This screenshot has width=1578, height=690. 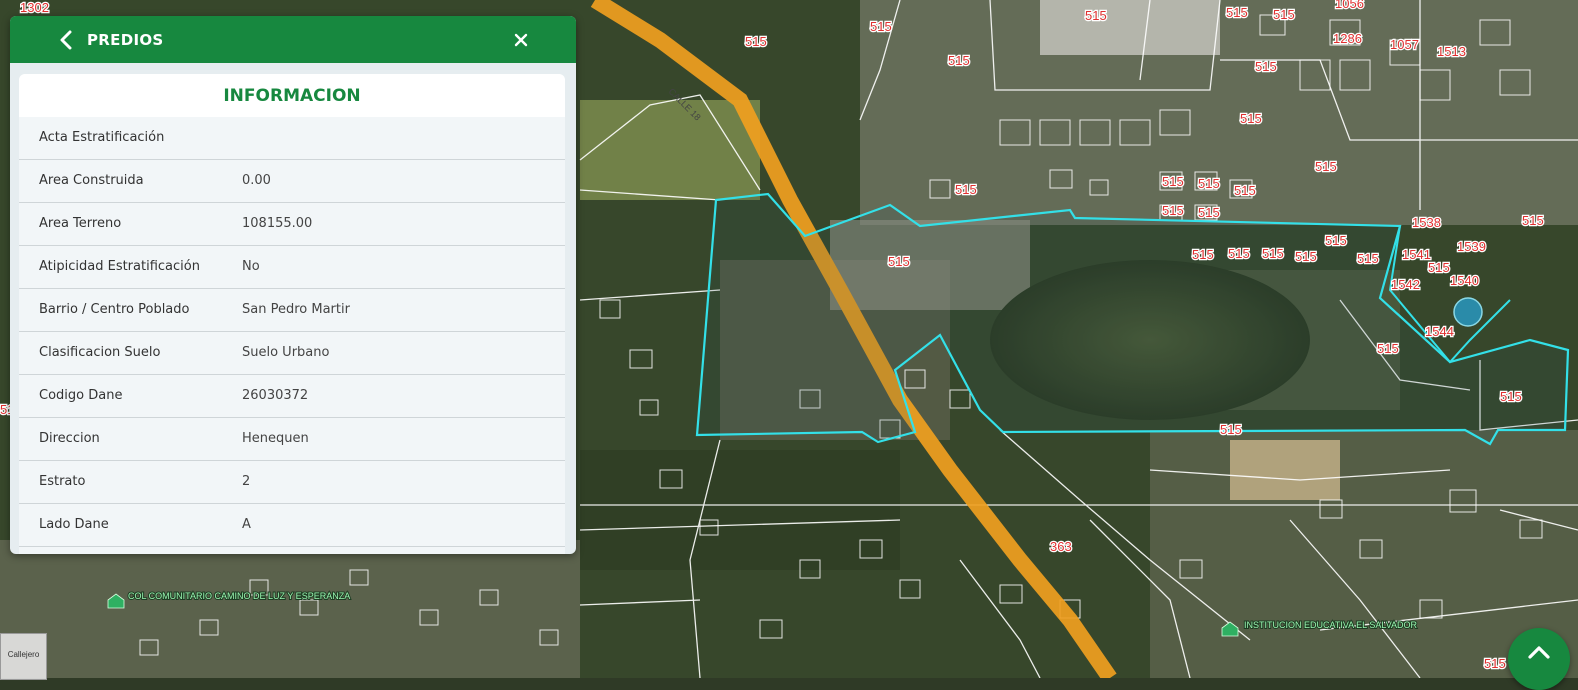 I want to click on chevron-left-icon, so click(x=66, y=40).